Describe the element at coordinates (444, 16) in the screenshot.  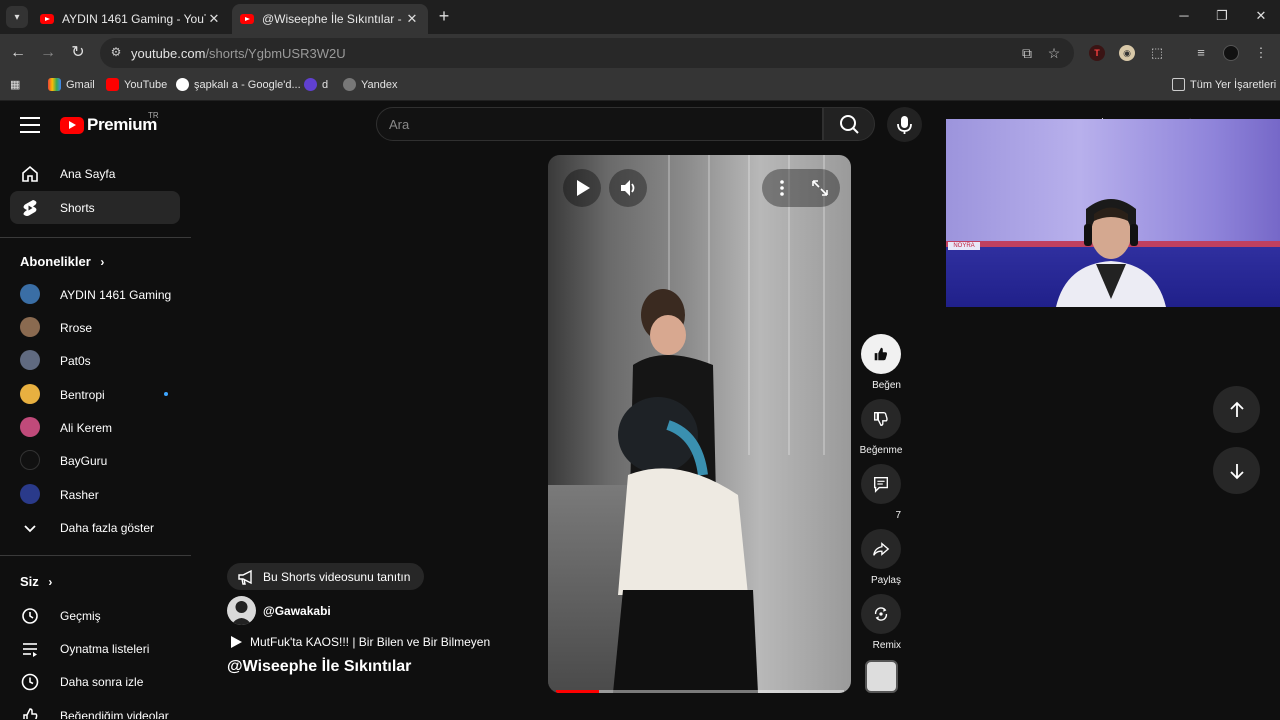
I see `new-tab-button: +` at that location.